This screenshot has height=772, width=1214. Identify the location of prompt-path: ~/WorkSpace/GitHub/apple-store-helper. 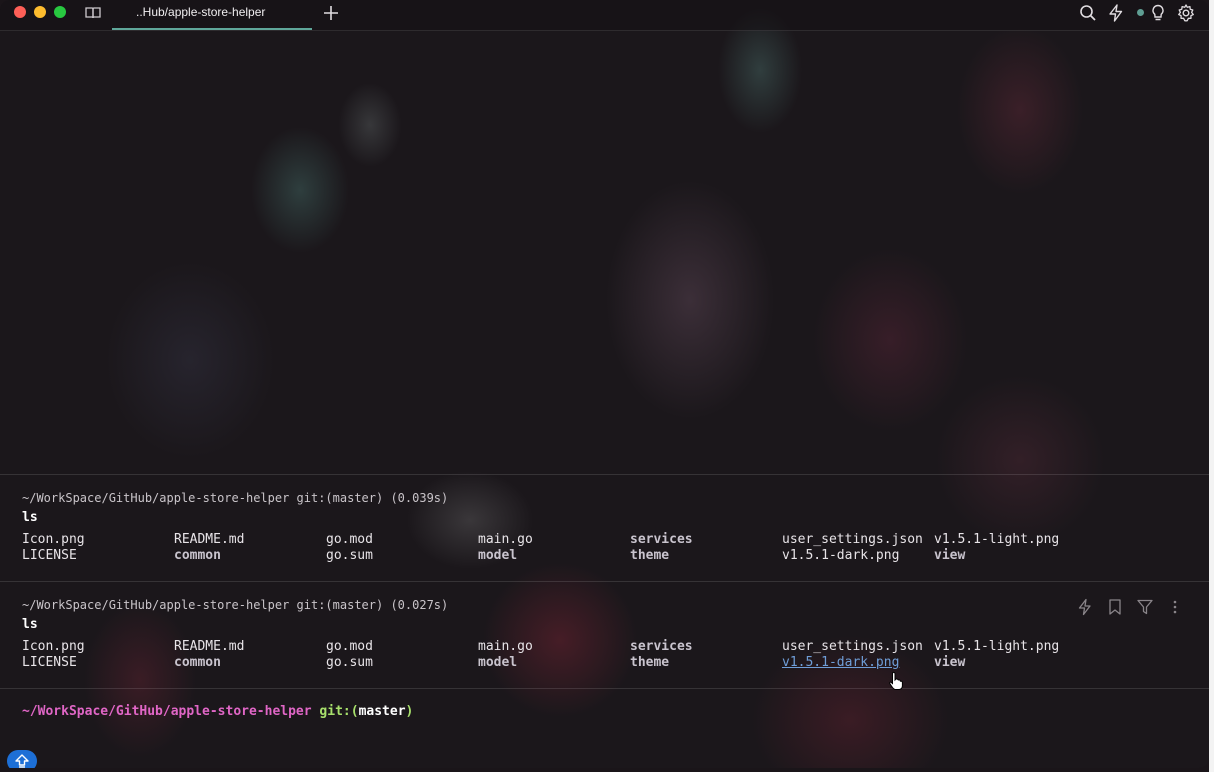
(167, 711).